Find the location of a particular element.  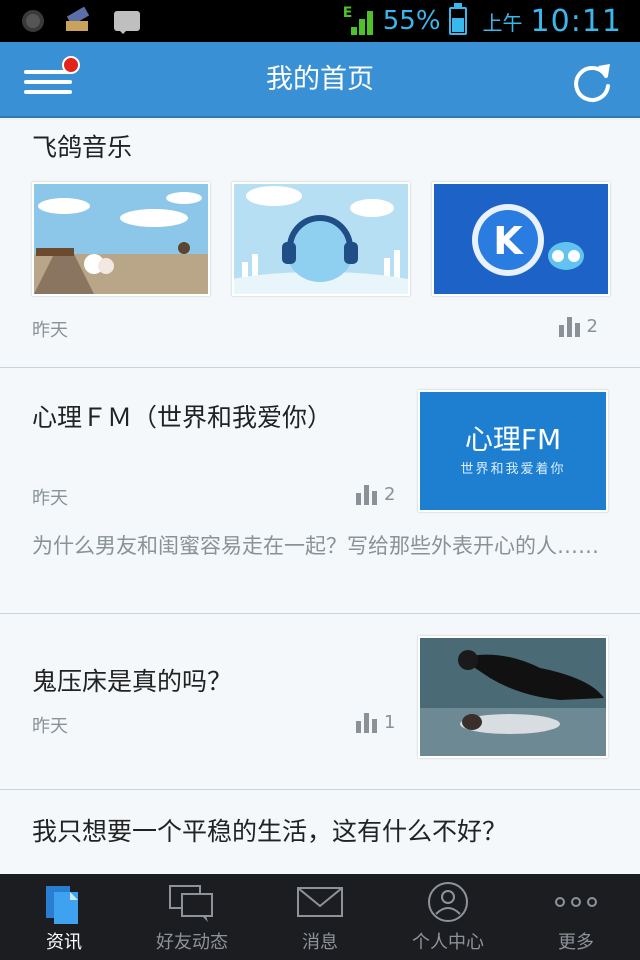

document-icon is located at coordinates (62, 905).